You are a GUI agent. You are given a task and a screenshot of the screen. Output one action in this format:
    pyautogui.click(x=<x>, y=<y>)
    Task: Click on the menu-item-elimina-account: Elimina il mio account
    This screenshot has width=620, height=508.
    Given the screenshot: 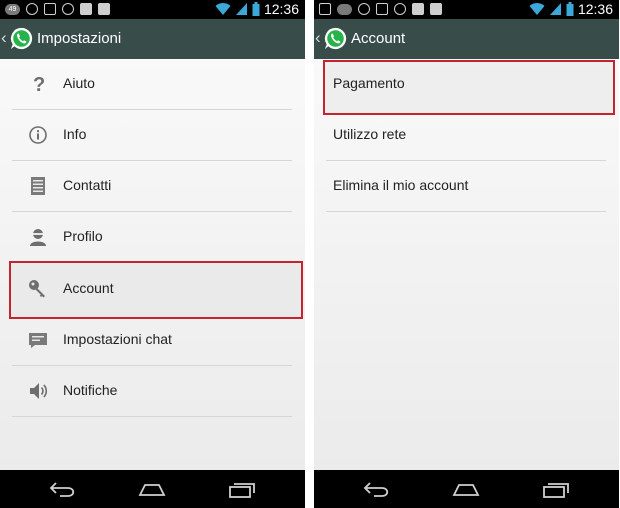 What is the action you would take?
    pyautogui.click(x=466, y=186)
    